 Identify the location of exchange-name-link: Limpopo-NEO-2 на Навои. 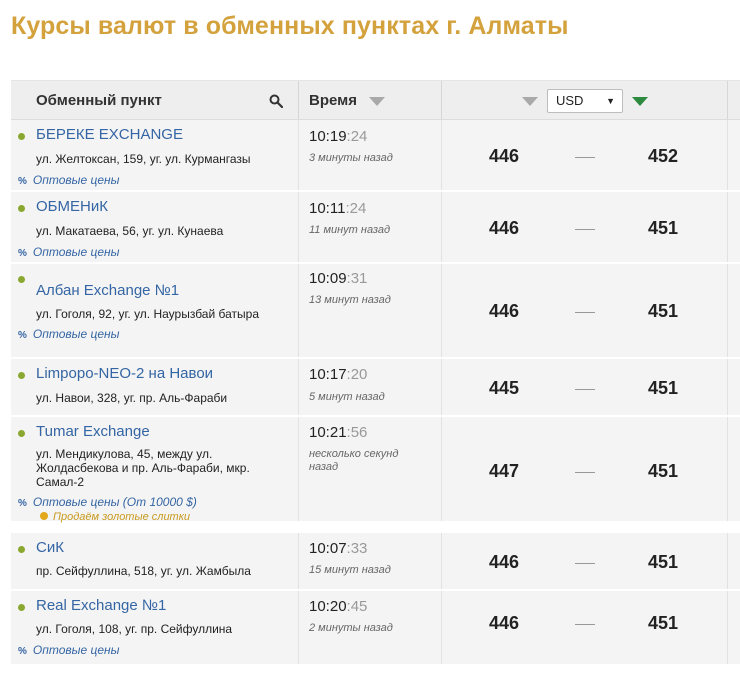
(124, 373).